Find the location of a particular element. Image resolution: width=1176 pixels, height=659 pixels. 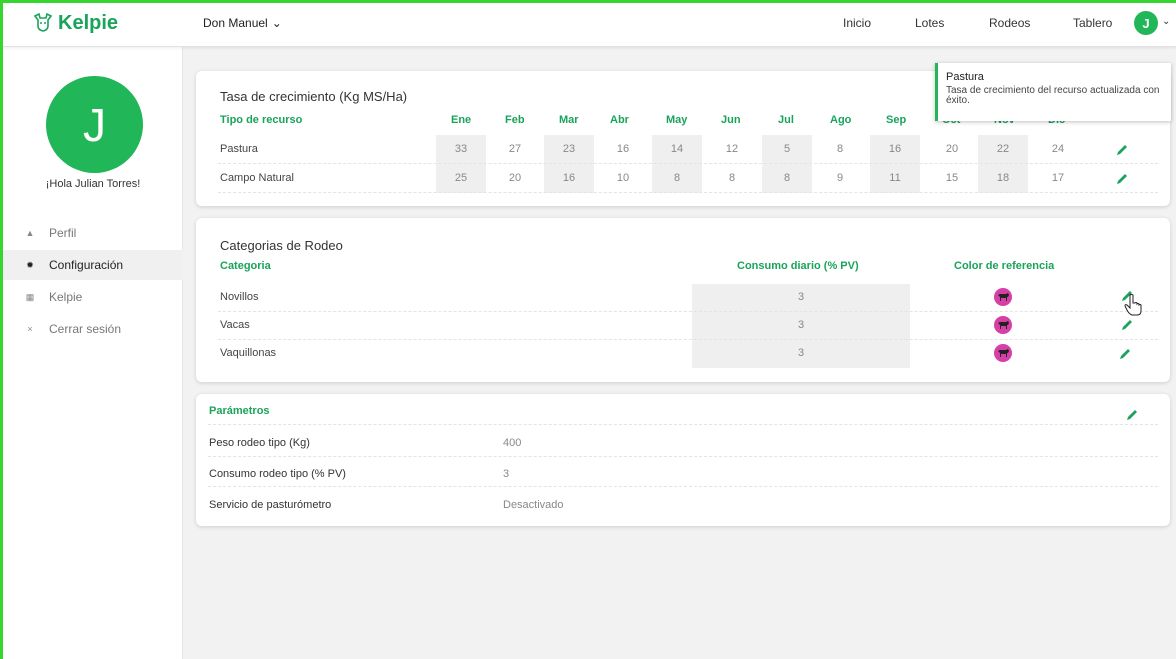

month-header: Jun is located at coordinates (731, 120).